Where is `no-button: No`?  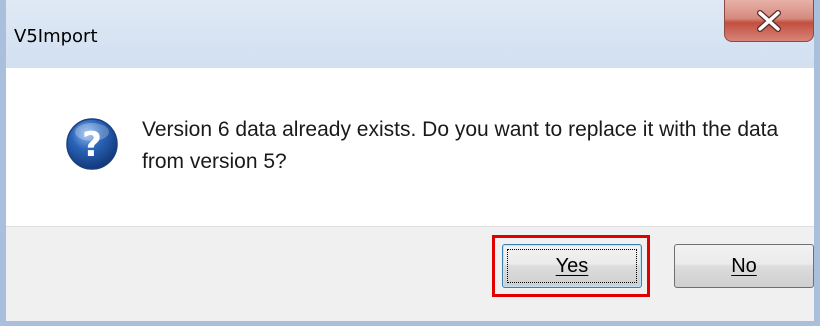
no-button: No is located at coordinates (744, 266).